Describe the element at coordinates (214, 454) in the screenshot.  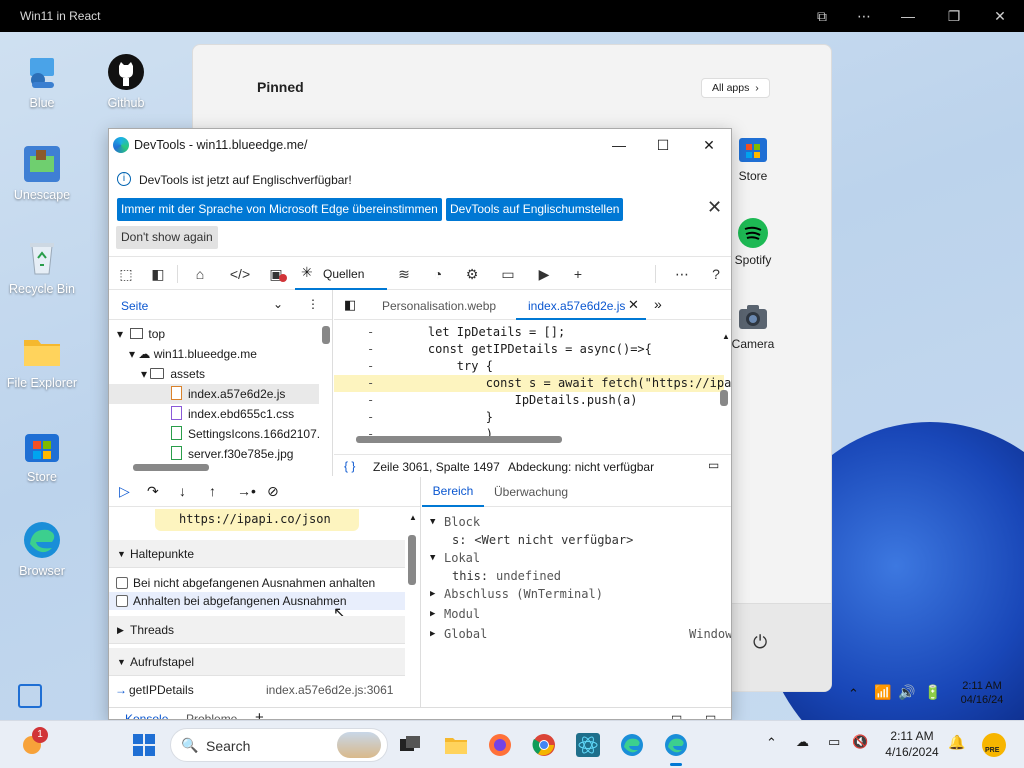
I see `tree-row: server.f30e785e.jpg` at that location.